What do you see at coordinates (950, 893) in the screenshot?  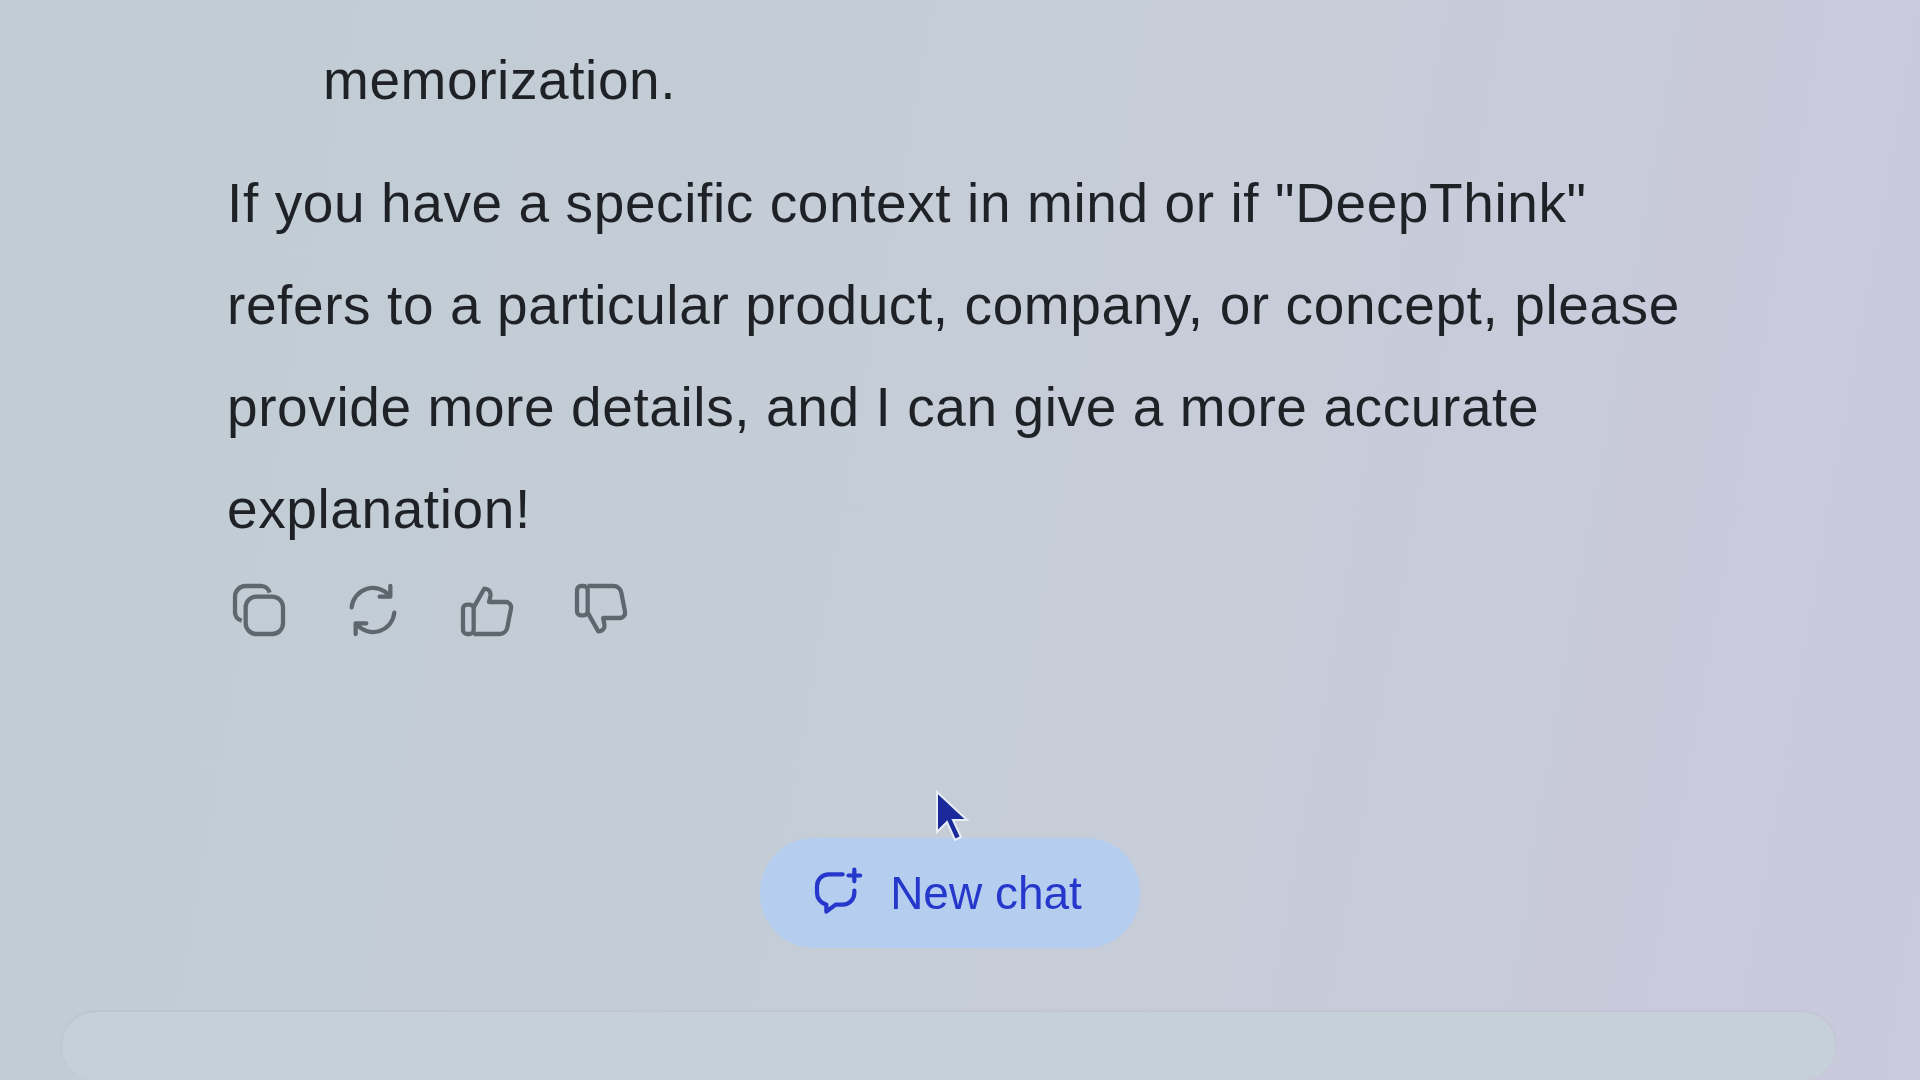 I see `new-chat-button: New chat` at bounding box center [950, 893].